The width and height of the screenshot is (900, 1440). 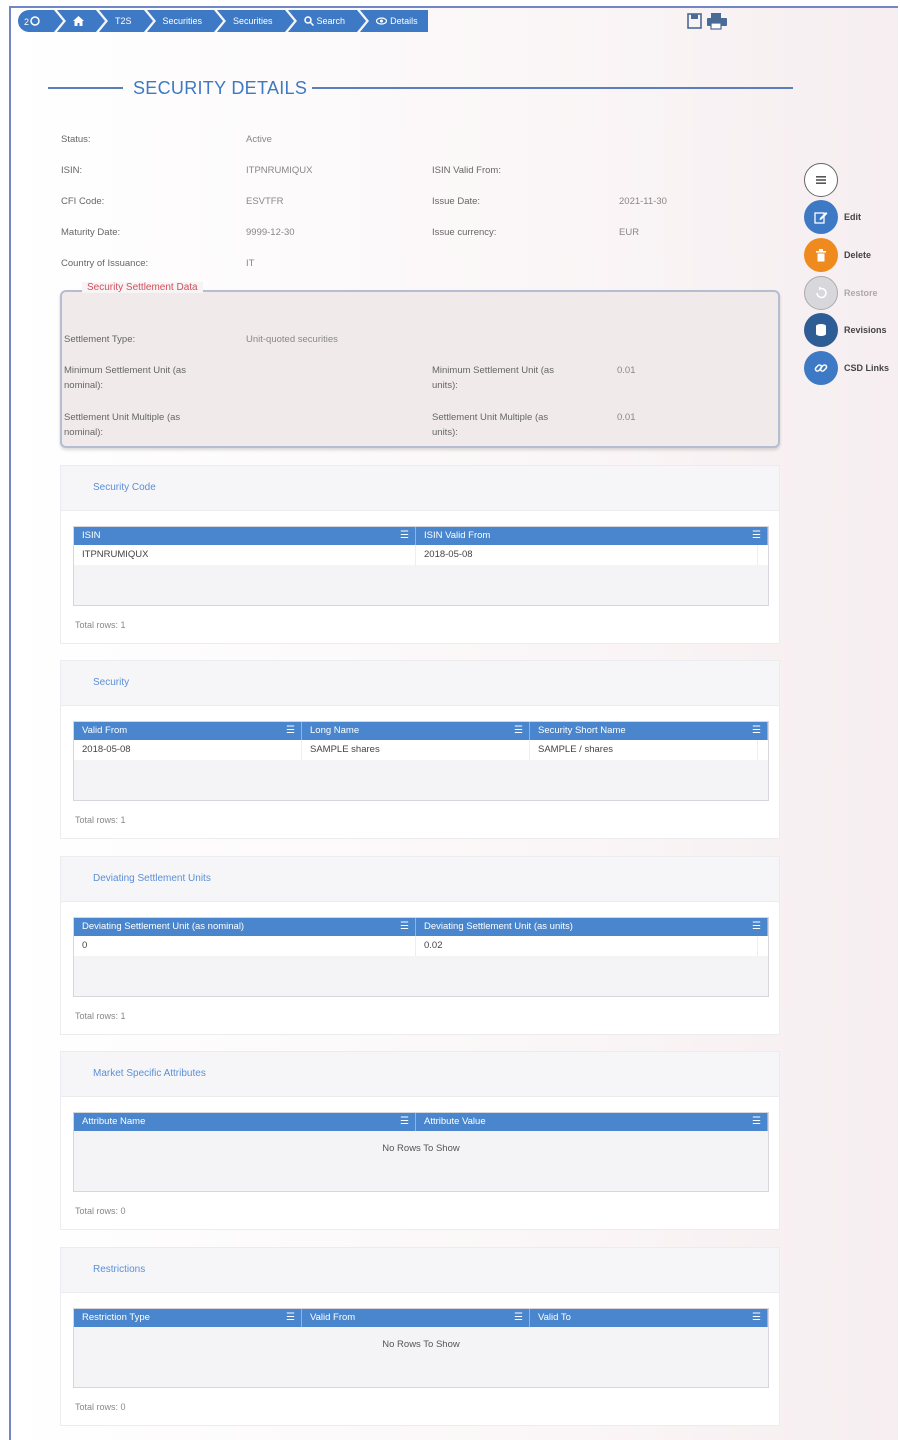 What do you see at coordinates (592, 1122) in the screenshot?
I see `column-attribute-value: Attribute Value ☰` at bounding box center [592, 1122].